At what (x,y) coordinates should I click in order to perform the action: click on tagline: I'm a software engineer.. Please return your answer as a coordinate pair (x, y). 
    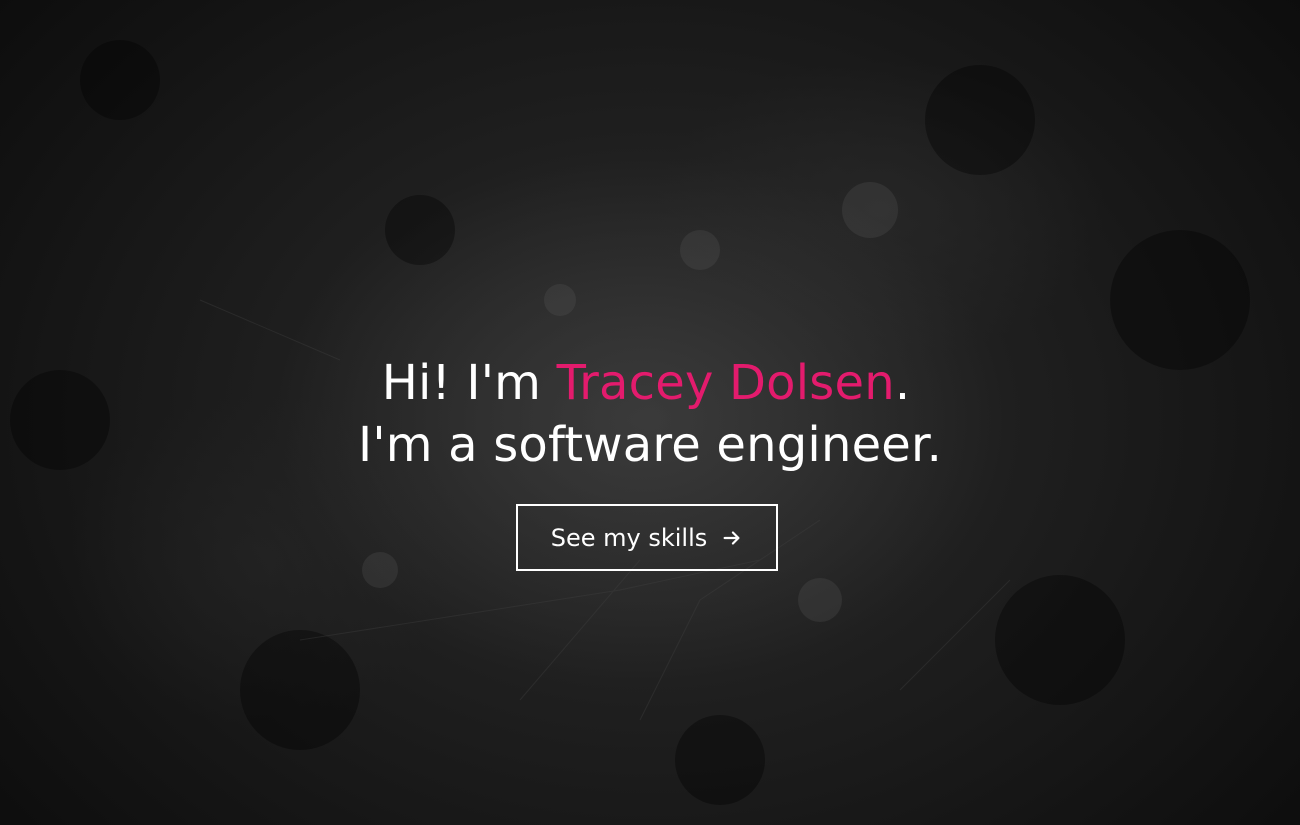
    Looking at the image, I should click on (650, 445).